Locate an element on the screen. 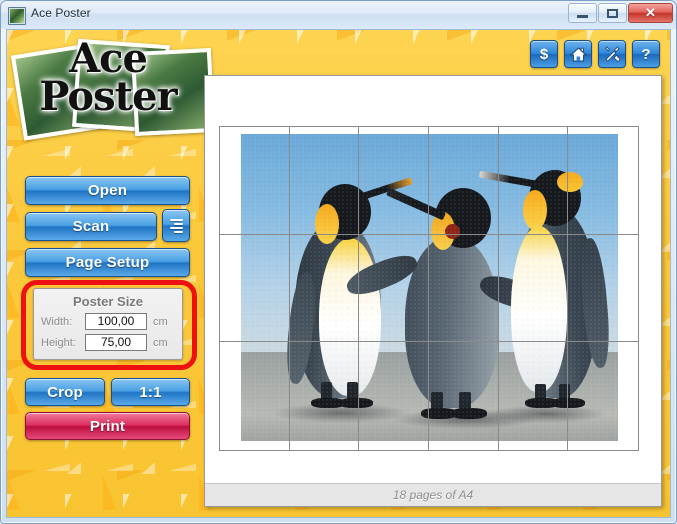  caption-button-group: ✕ is located at coordinates (620, 13).